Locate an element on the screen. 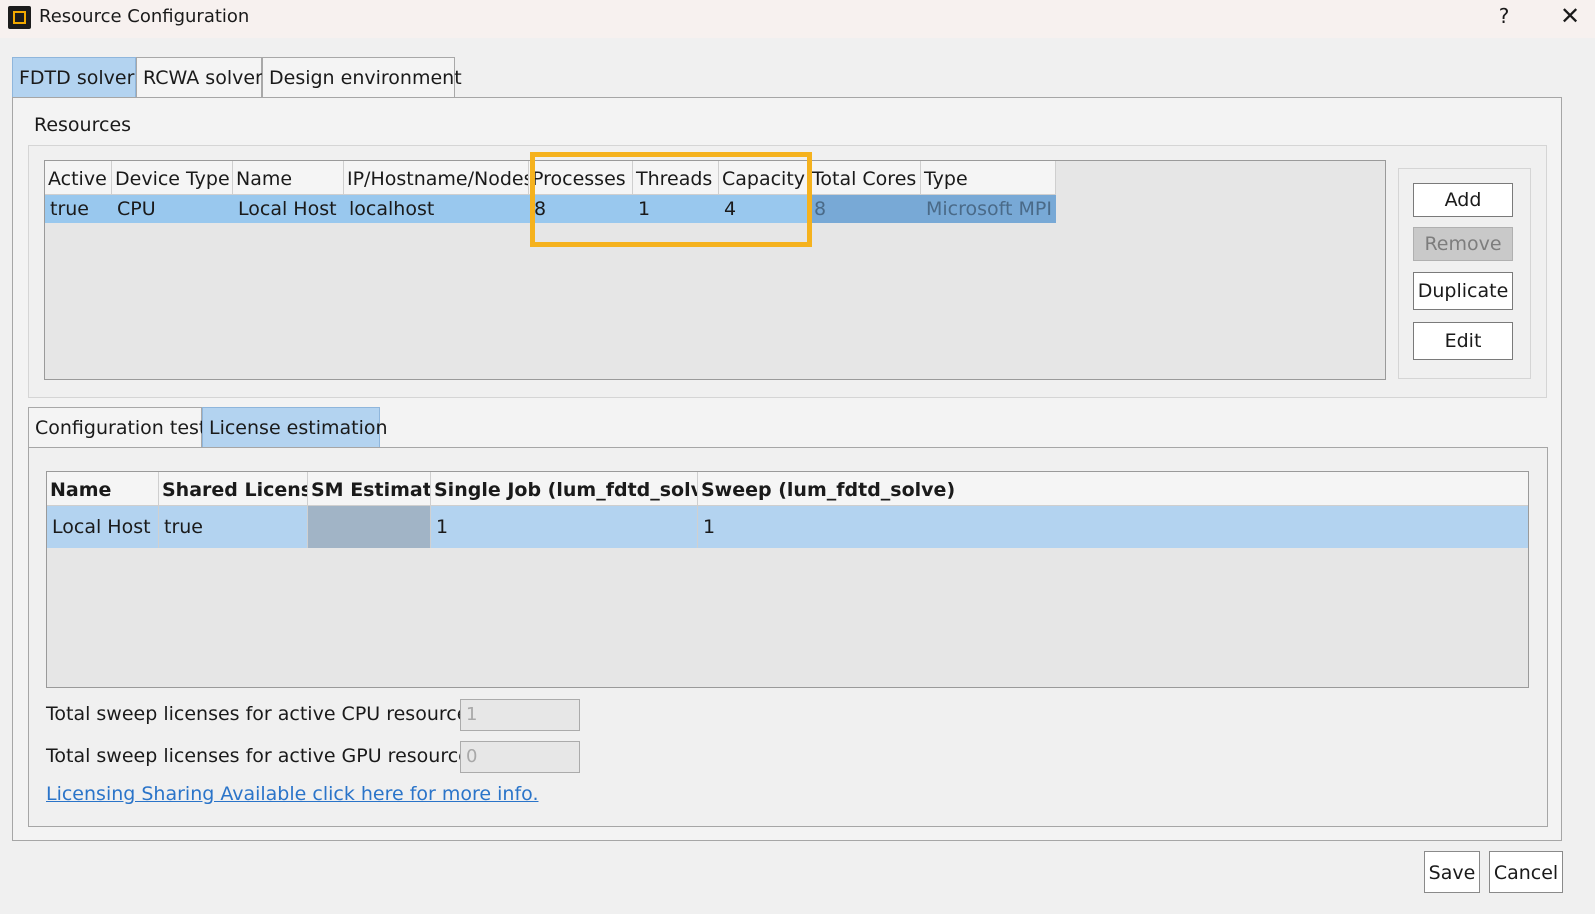 This screenshot has height=914, width=1595. lic-cell-name: Local Host is located at coordinates (103, 527).